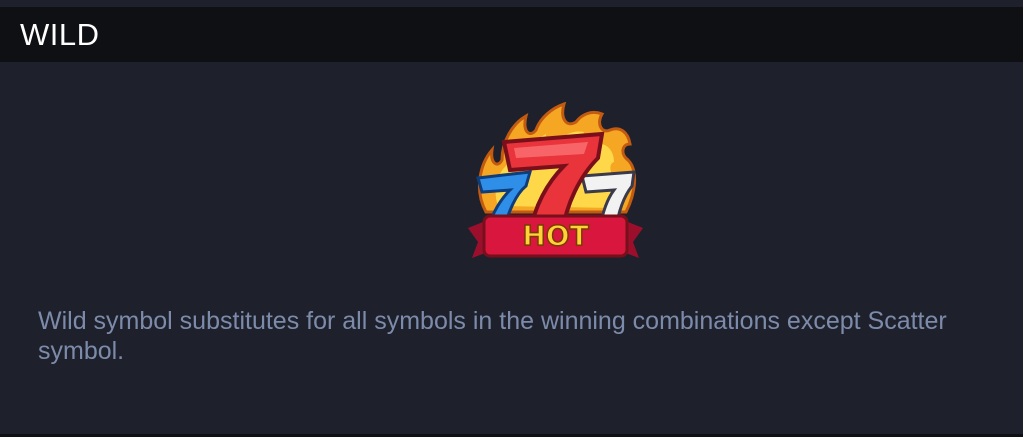 This screenshot has height=437, width=1023. I want to click on section-title: WILD, so click(60, 34).